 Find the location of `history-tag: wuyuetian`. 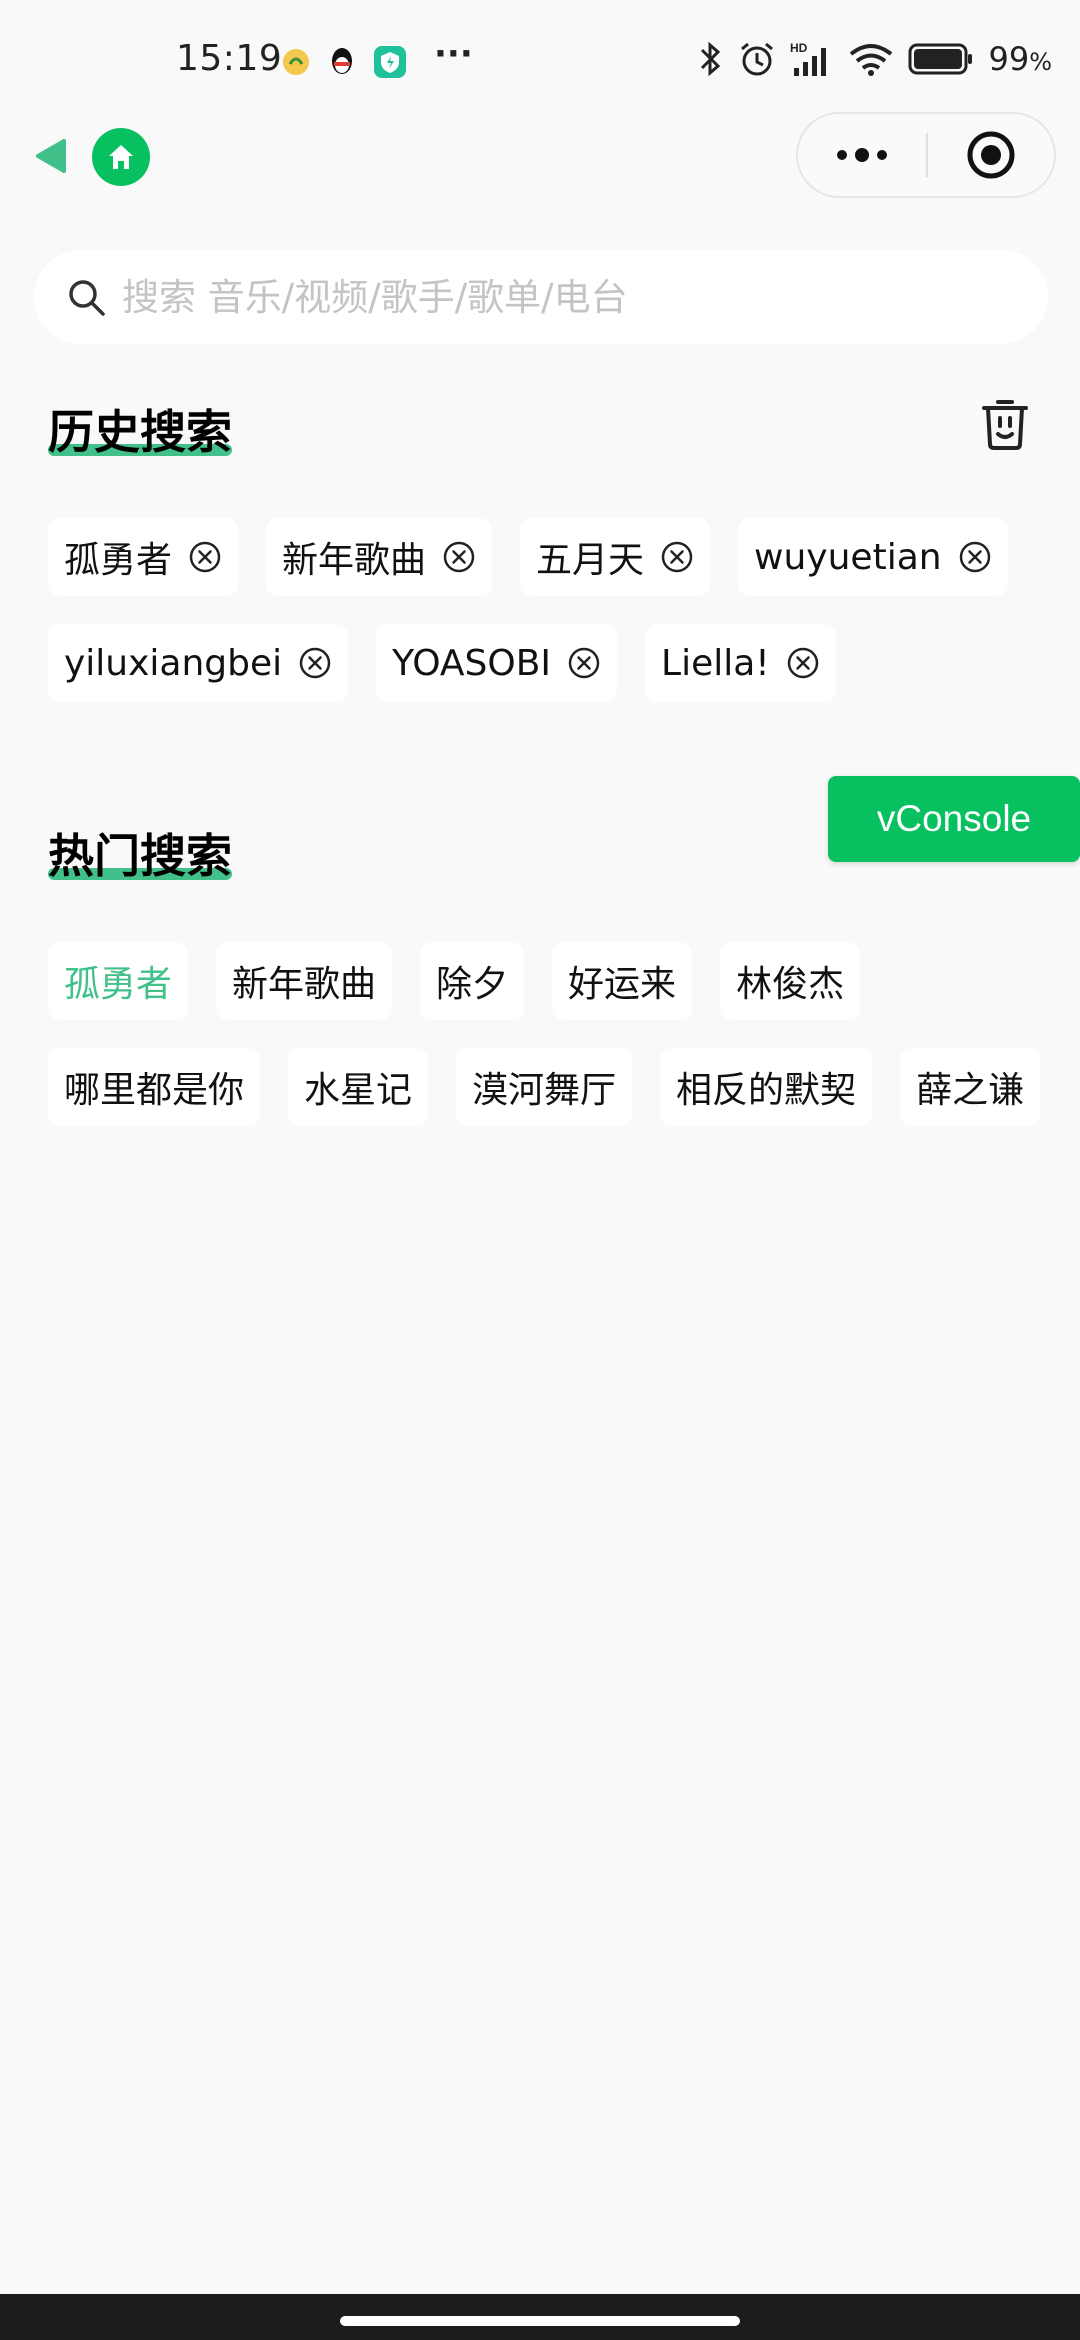

history-tag: wuyuetian is located at coordinates (873, 557).